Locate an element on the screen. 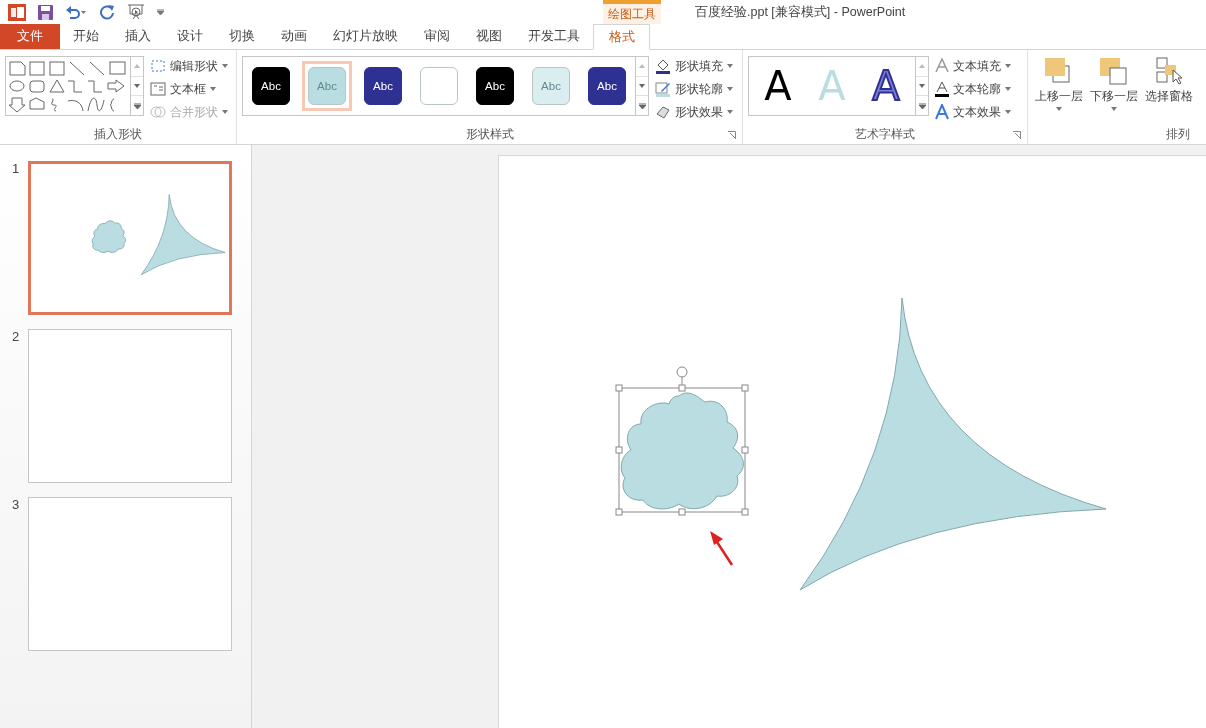 This screenshot has width=1206, height=728. slide-number: 1 is located at coordinates (16, 168).